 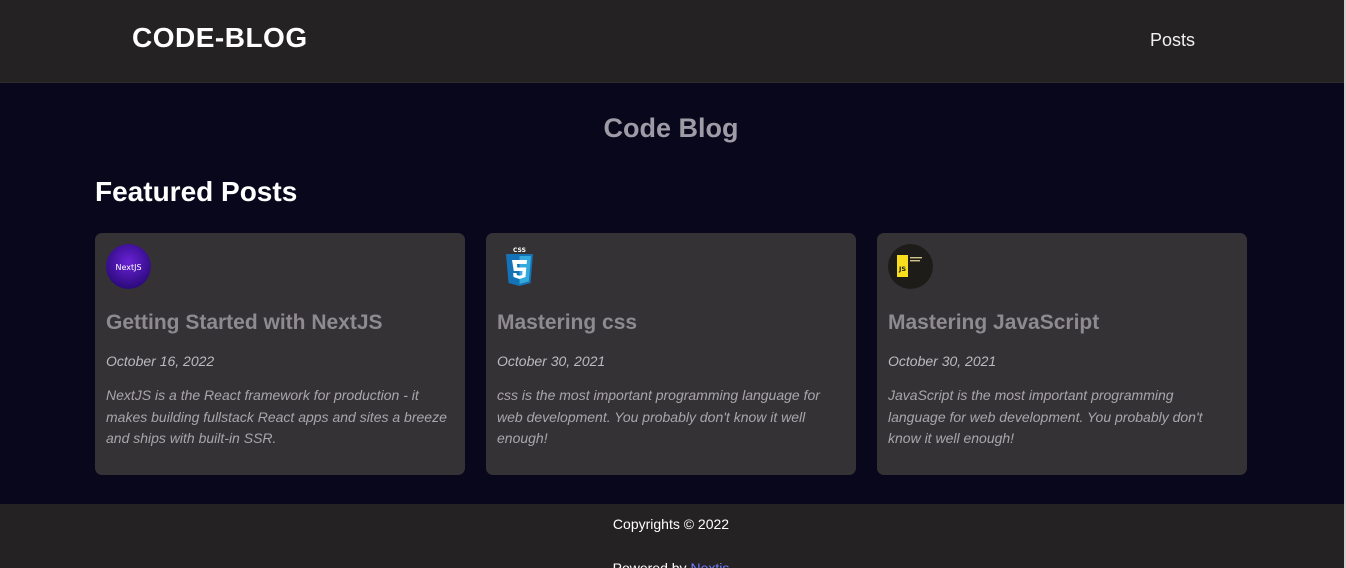 What do you see at coordinates (651, 564) in the screenshot?
I see `powered-by-label: Powered by` at bounding box center [651, 564].